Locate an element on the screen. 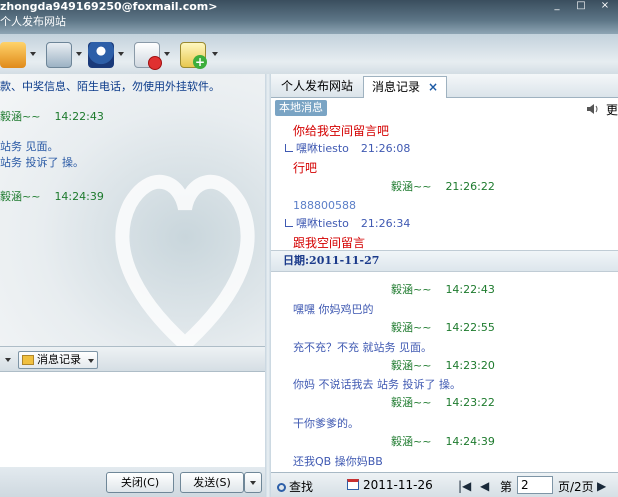  next-page-button: ▶ is located at coordinates (601, 486).